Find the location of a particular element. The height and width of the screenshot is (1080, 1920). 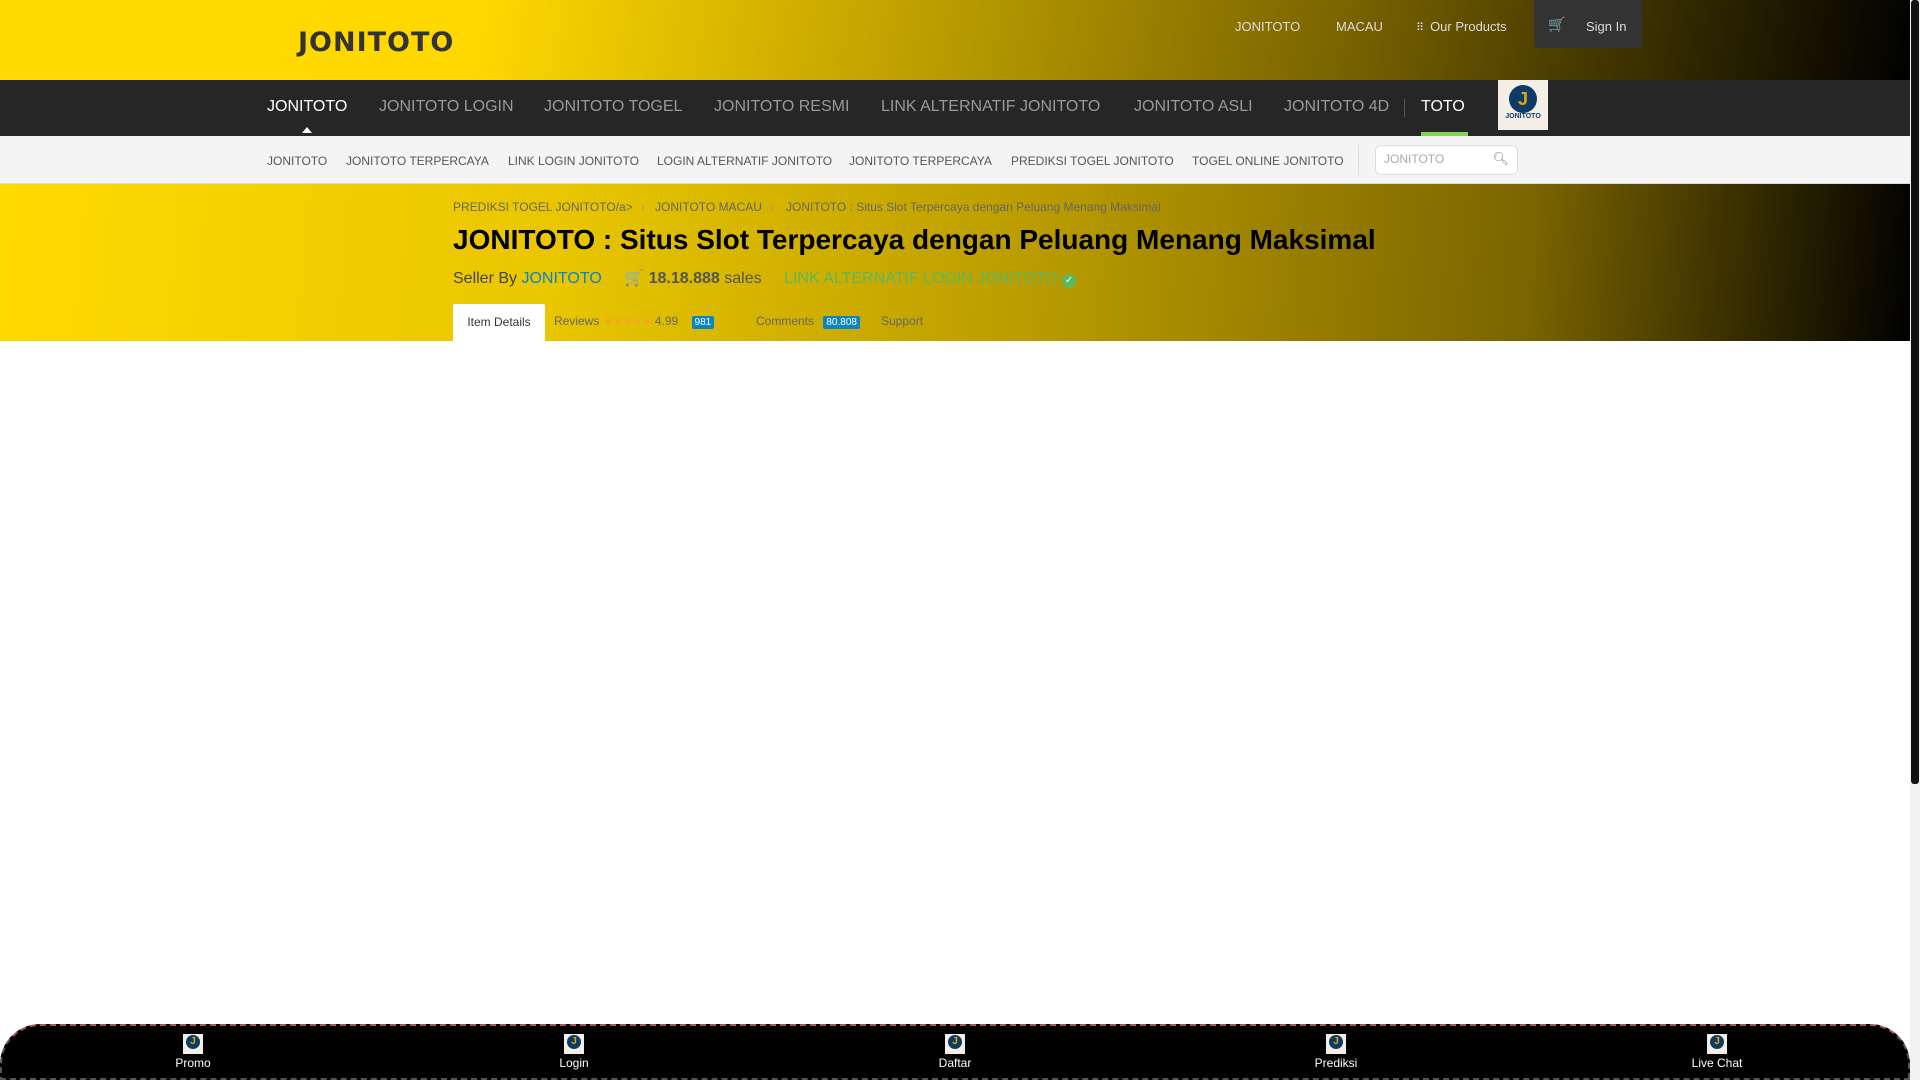

grid-icon: ⠿ is located at coordinates (1420, 28).